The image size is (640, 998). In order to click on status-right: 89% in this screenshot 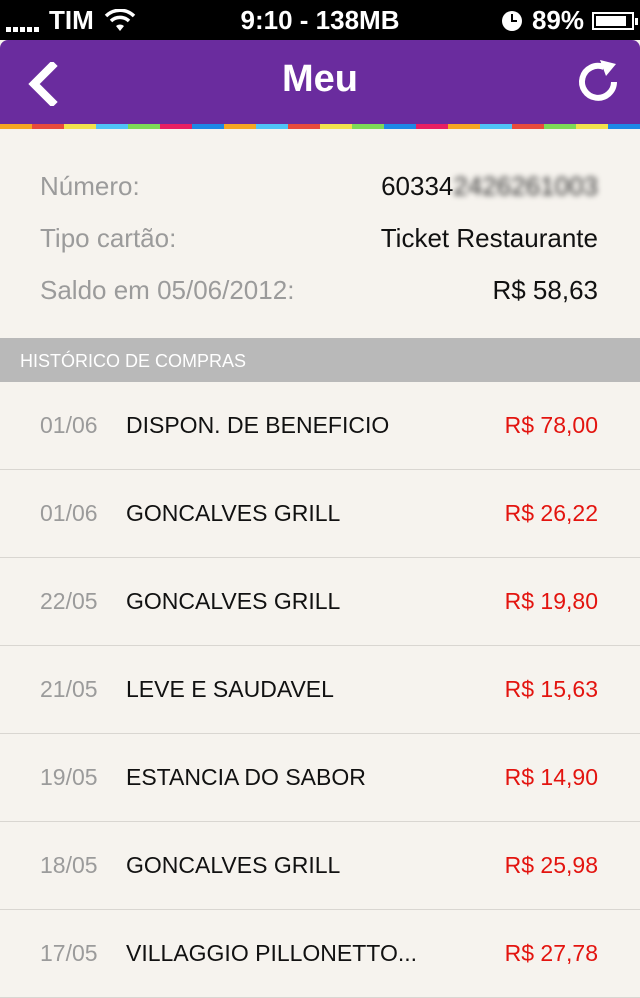, I will do `click(569, 20)`.